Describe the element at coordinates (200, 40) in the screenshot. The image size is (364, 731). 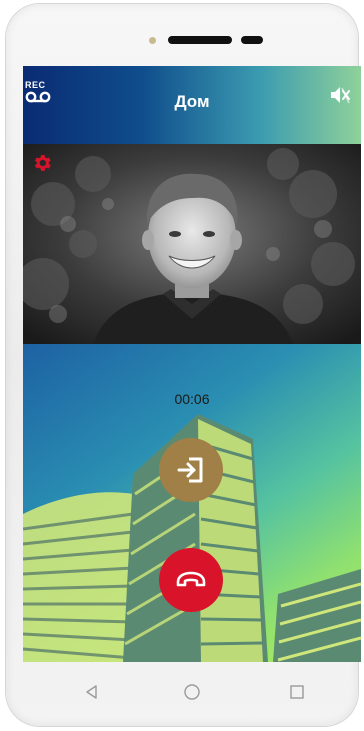
I see `earpiece-speaker` at that location.